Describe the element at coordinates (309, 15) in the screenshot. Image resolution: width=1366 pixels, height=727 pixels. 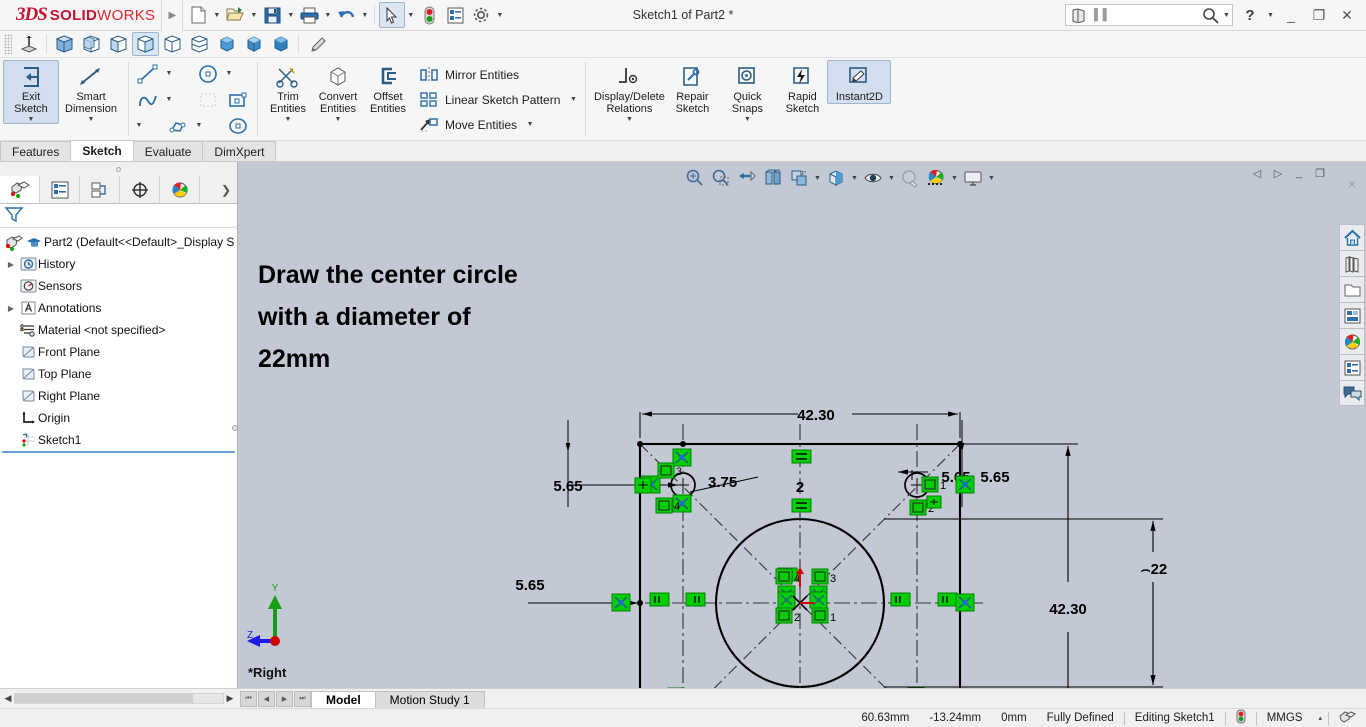
I see `print-icon` at that location.